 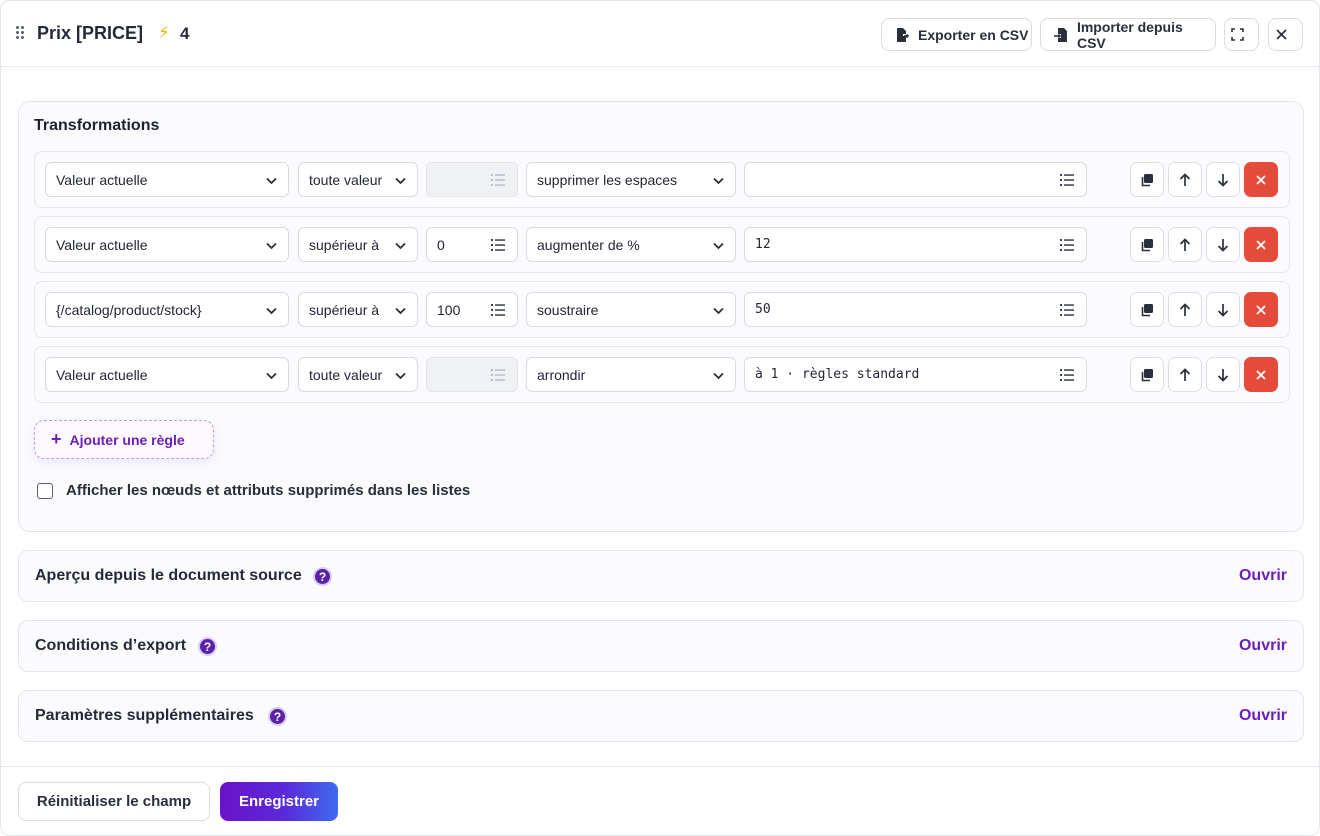 I want to click on save-button: Enregistrer, so click(x=279, y=801).